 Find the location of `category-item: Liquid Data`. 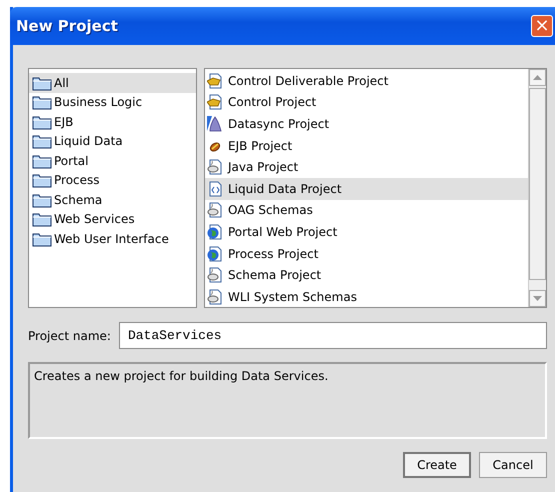

category-item: Liquid Data is located at coordinates (112, 141).